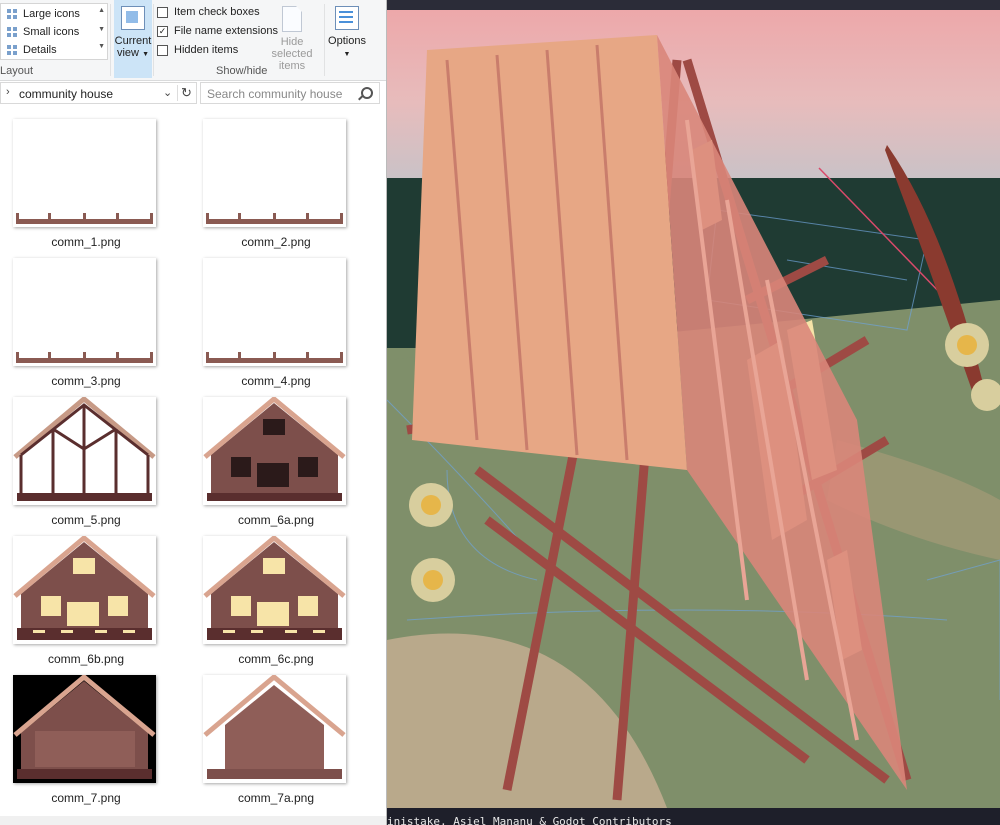 This screenshot has width=1000, height=825. Describe the element at coordinates (217, 31) in the screenshot. I see `file-name-extensions-toggle: ✓ File name extensions` at that location.